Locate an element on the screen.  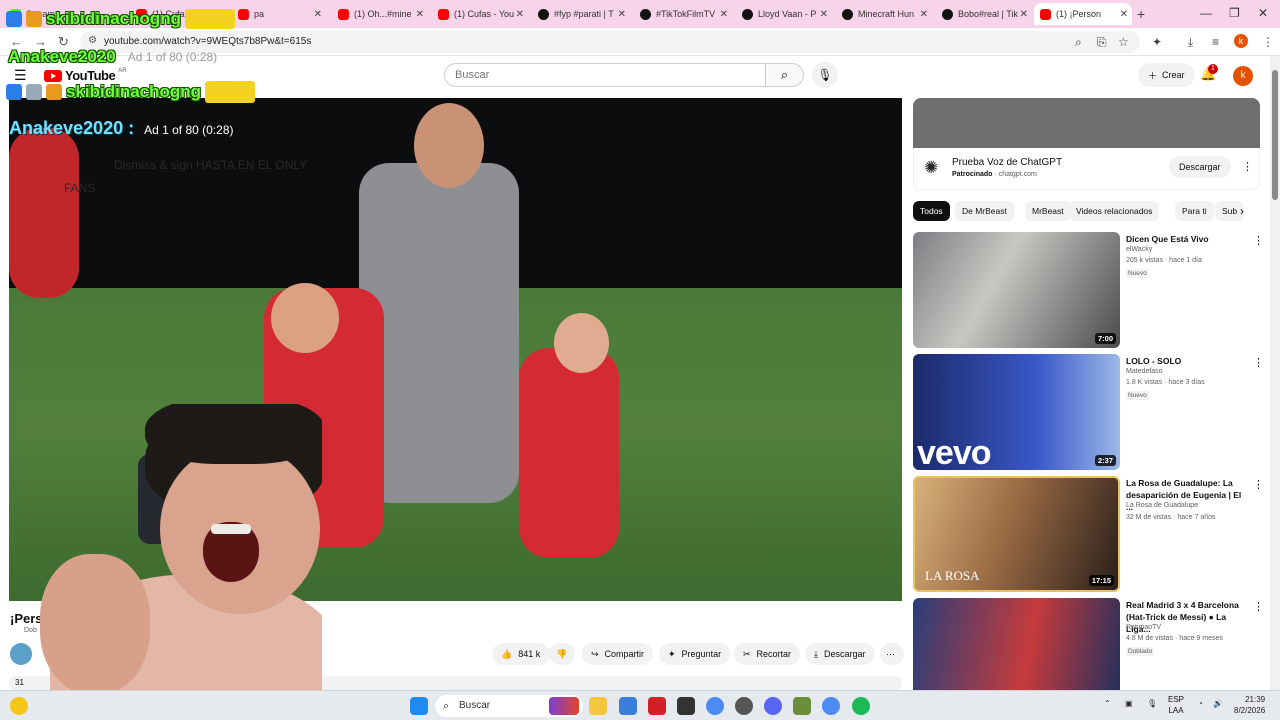
browser-tab: Lloyd Vaan - P ✕ is located at coordinates (784, 14).